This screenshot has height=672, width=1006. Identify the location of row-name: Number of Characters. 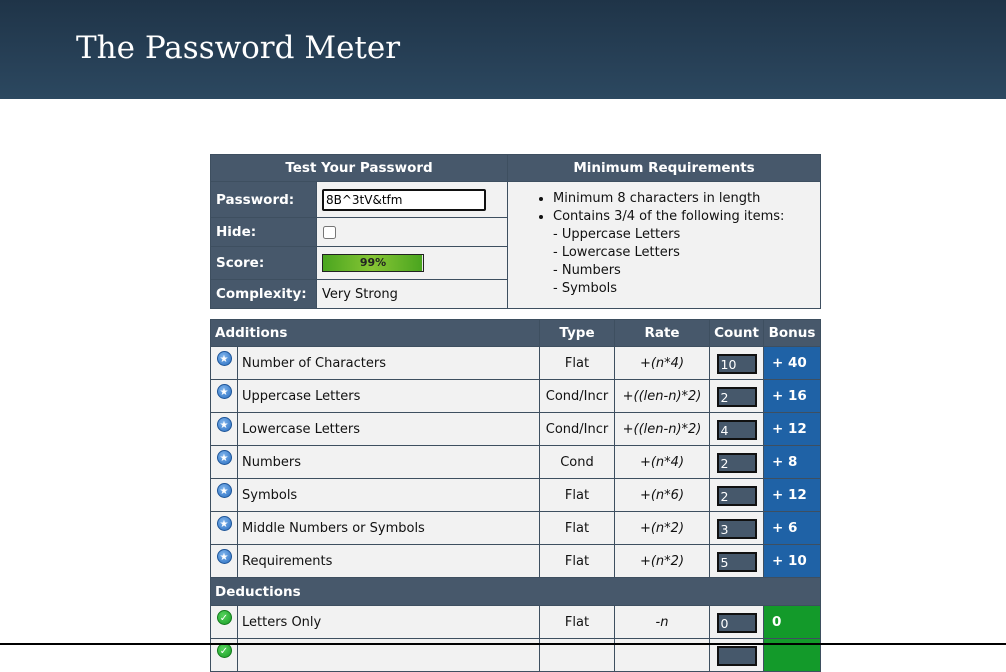
(388, 363).